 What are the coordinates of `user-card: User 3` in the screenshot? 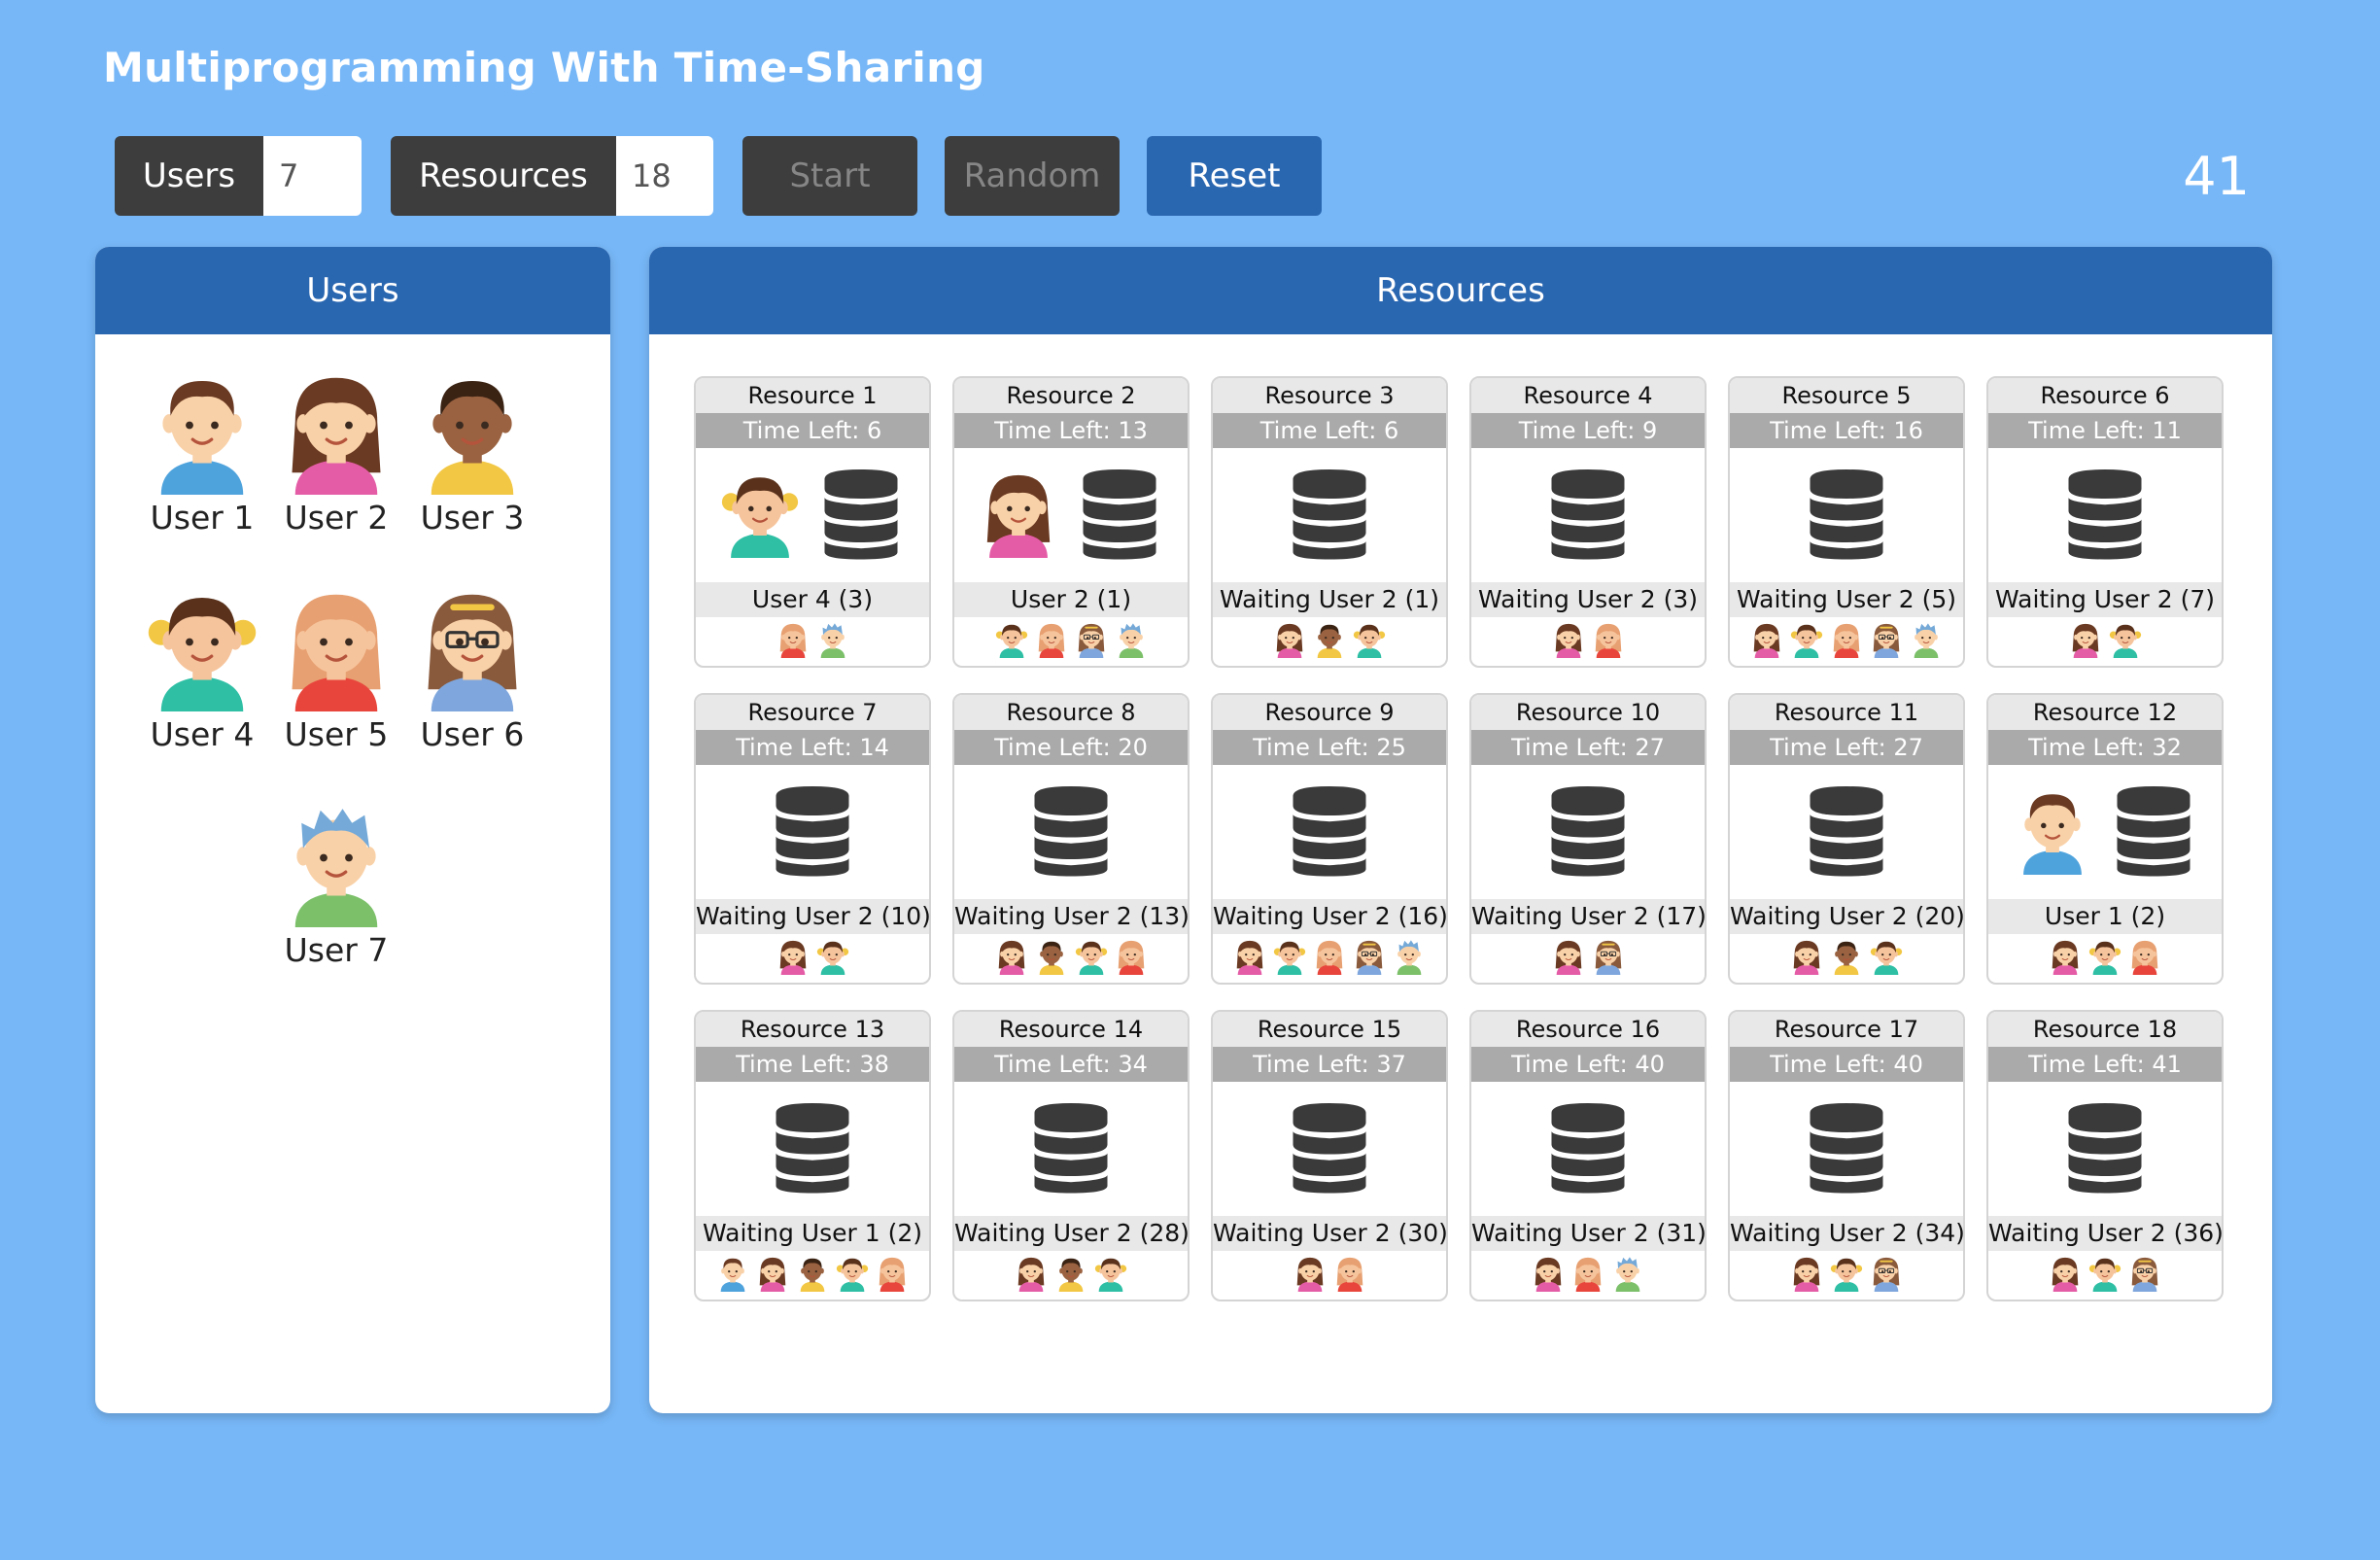 It's located at (472, 452).